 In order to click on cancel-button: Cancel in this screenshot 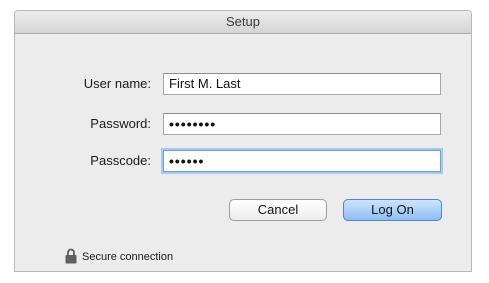, I will do `click(278, 210)`.